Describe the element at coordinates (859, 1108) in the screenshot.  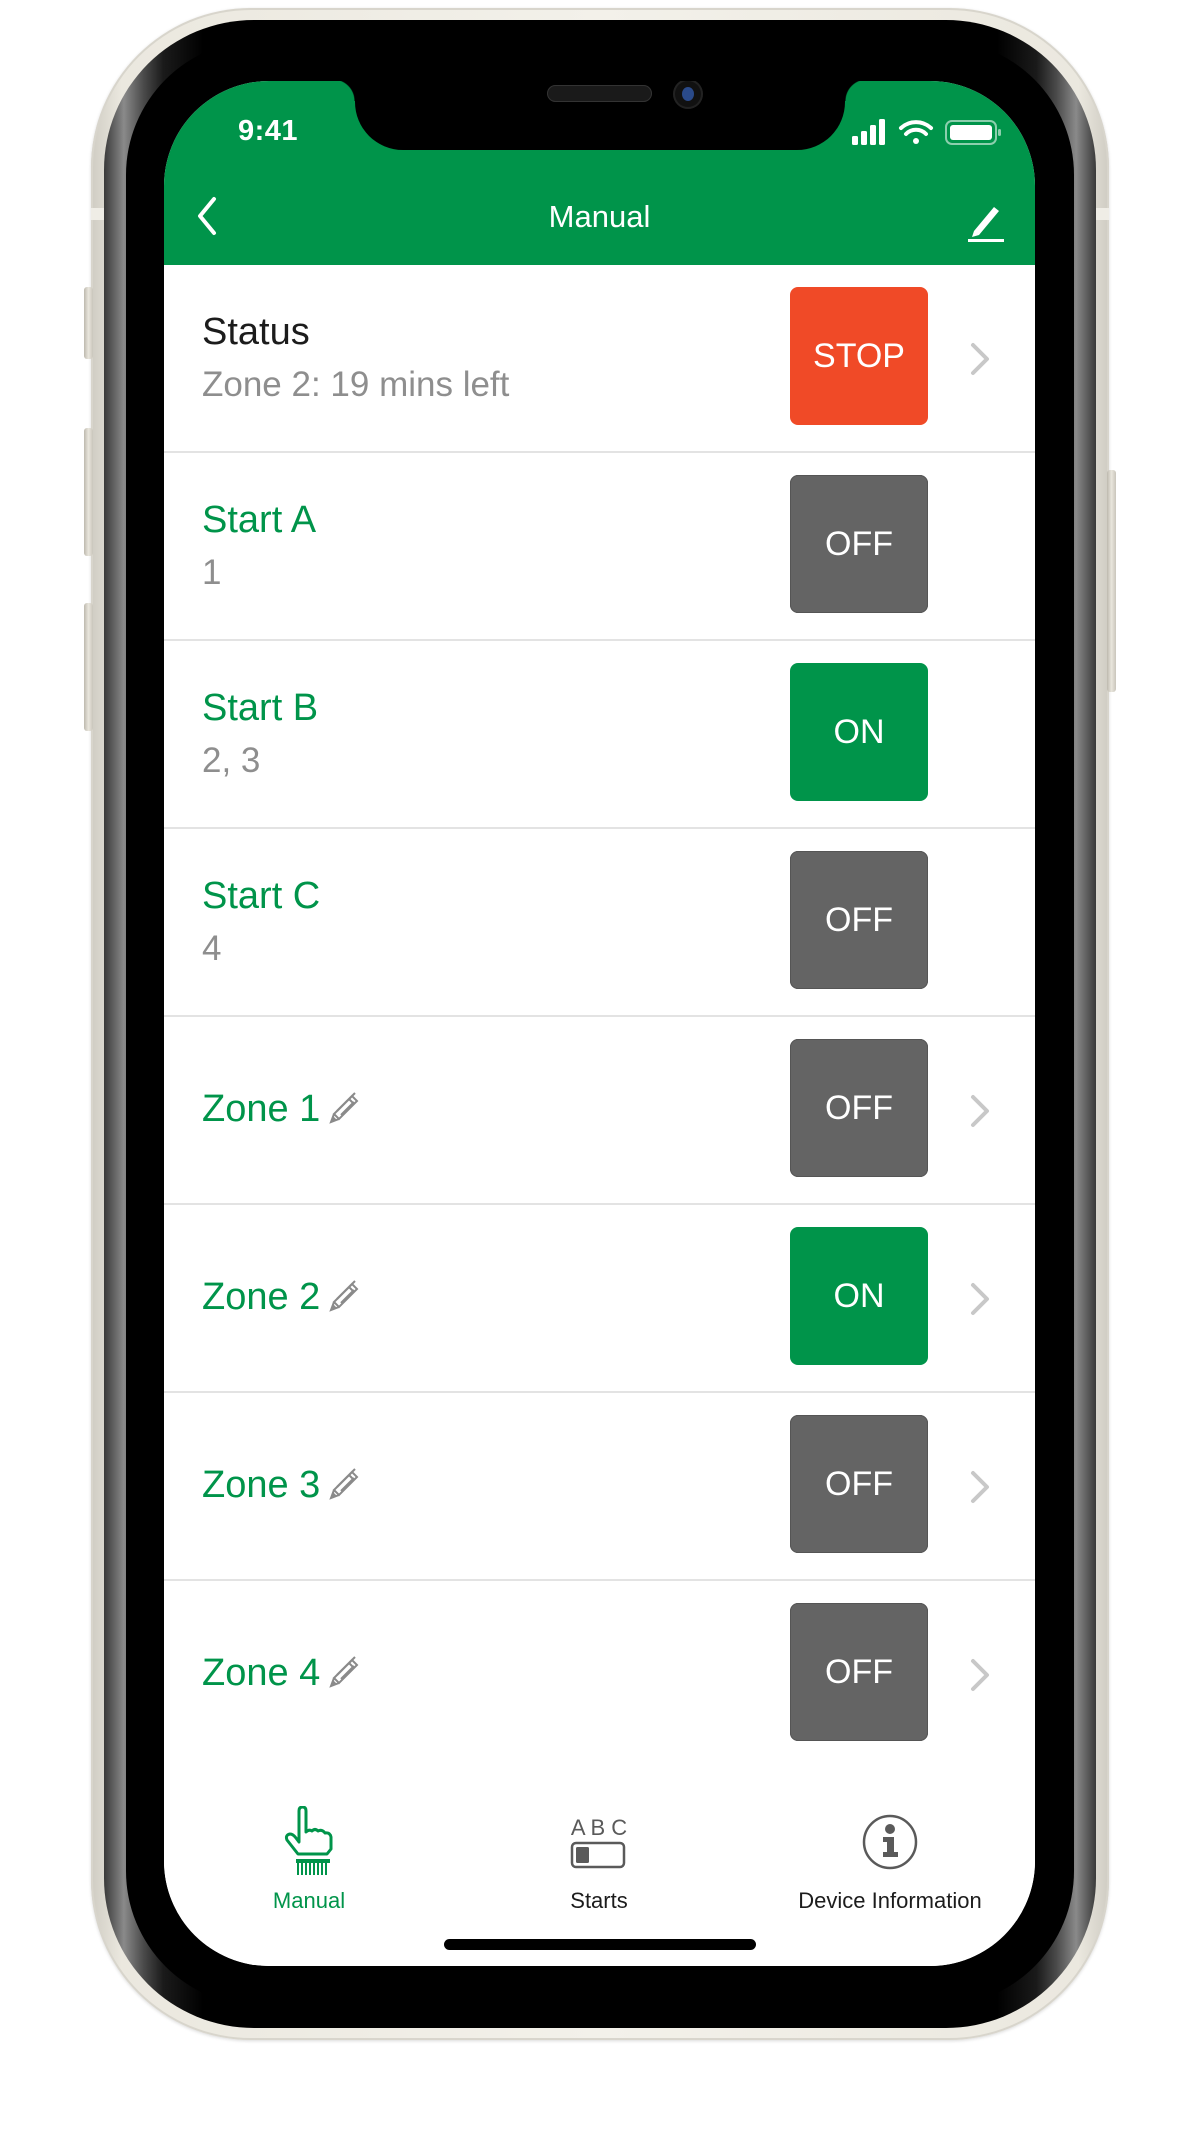
I see `zone-1-toggle: OFF` at that location.